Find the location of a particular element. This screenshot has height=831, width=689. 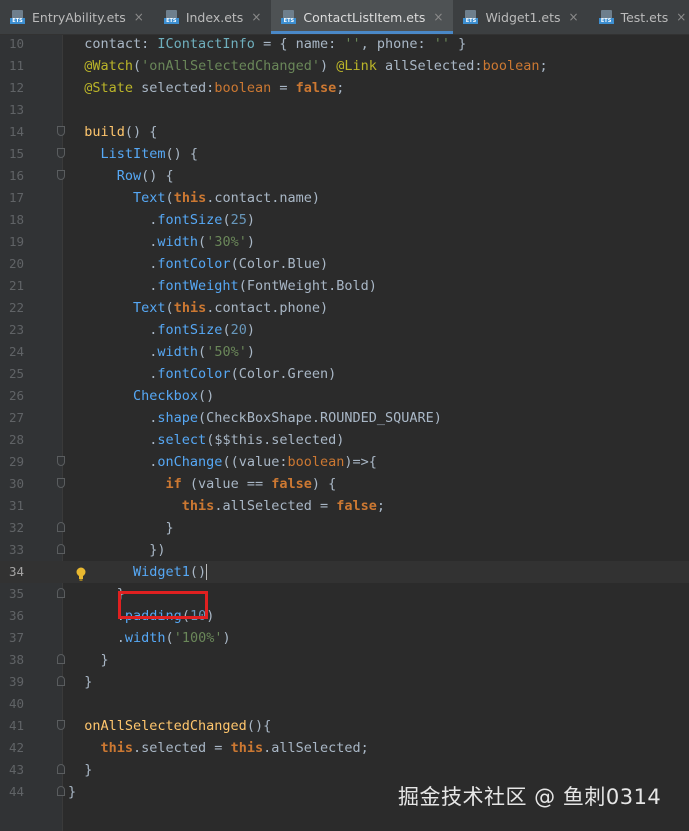

code-line: 16 Row() { is located at coordinates (344, 176).